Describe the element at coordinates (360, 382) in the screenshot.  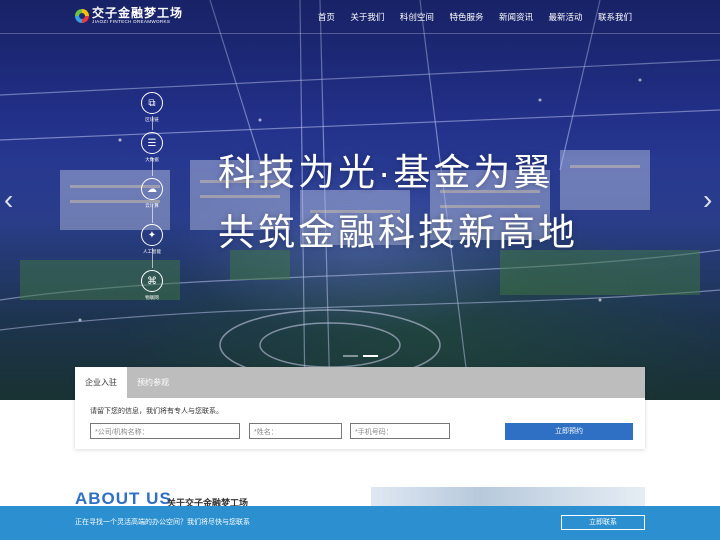
I see `form-tabs: 企业入驻 预约参观` at that location.